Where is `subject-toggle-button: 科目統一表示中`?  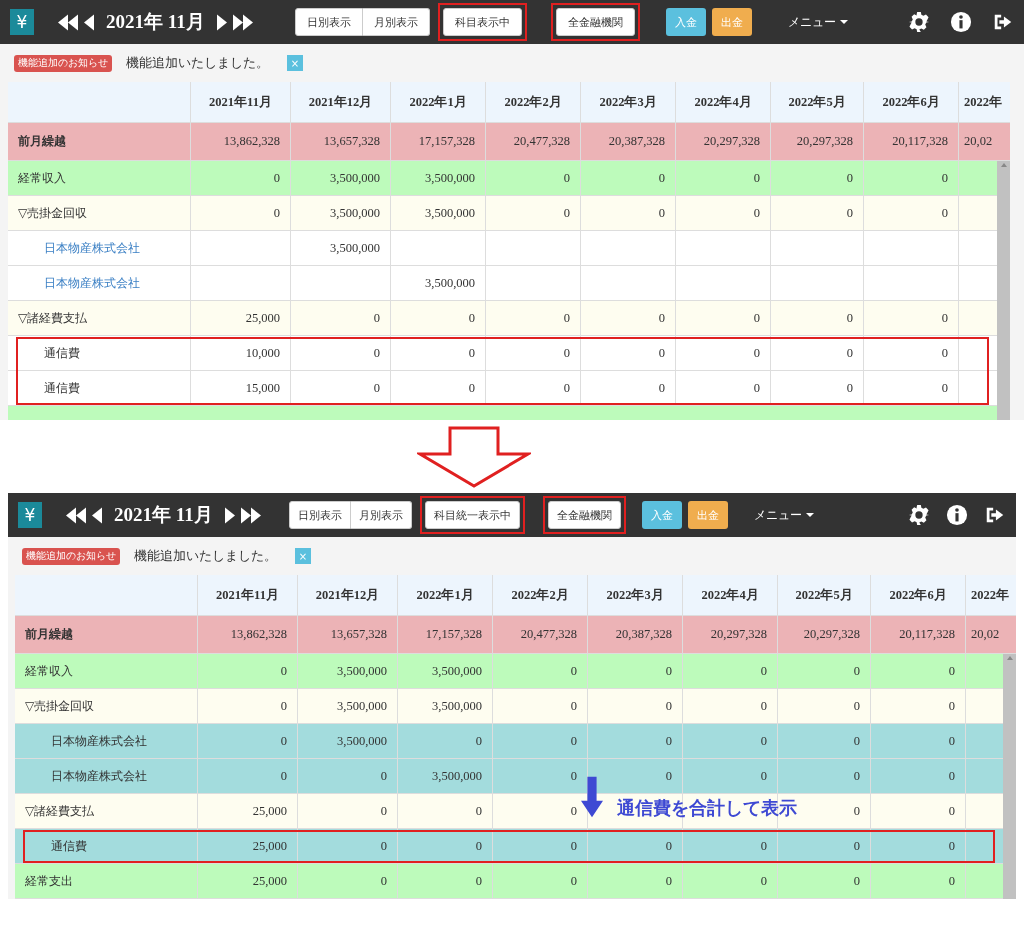
subject-toggle-button: 科目統一表示中 is located at coordinates (472, 515).